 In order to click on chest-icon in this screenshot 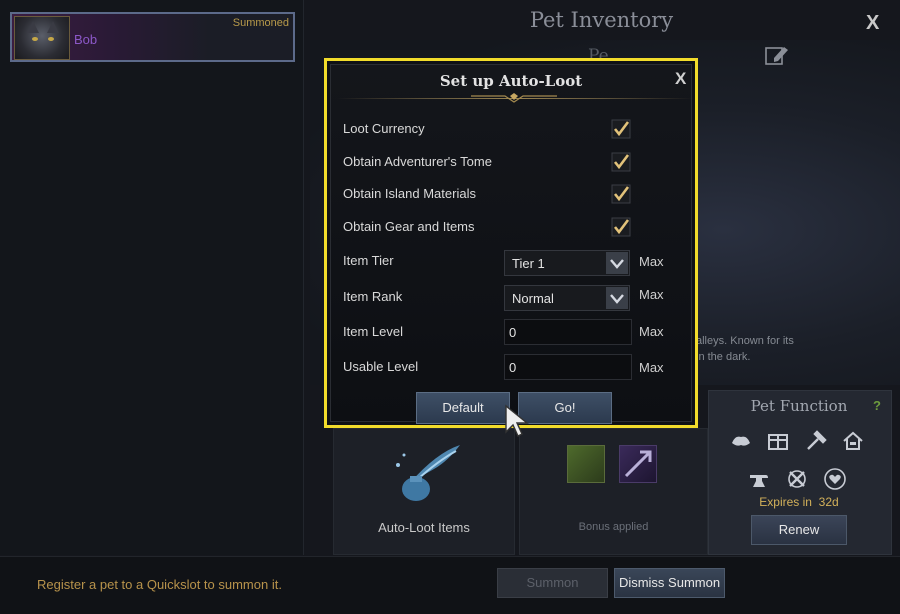, I will do `click(778, 441)`.